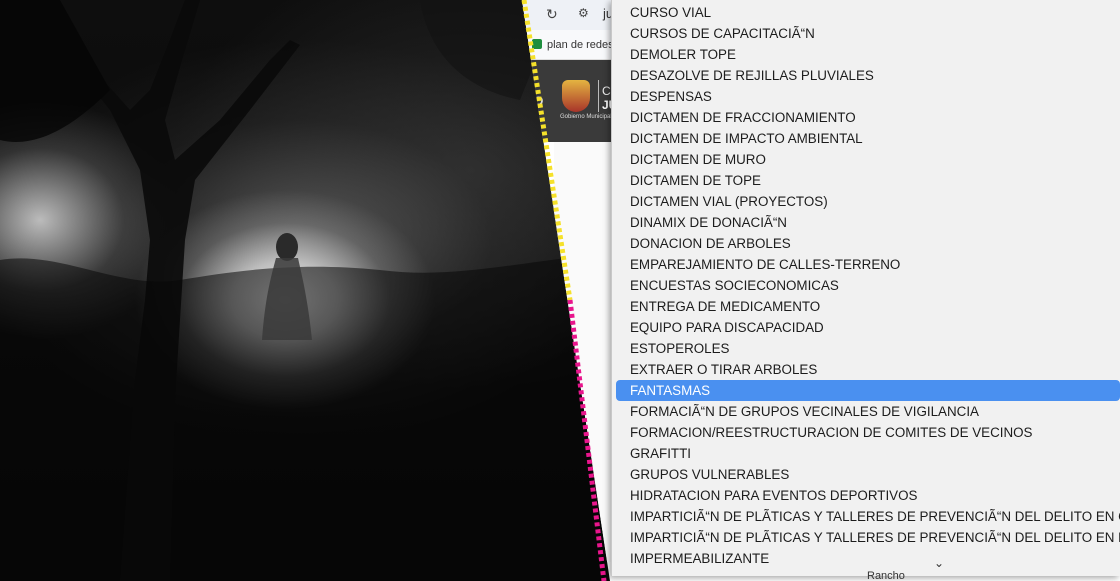 This screenshot has width=1120, height=581. What do you see at coordinates (868, 180) in the screenshot?
I see `dropdown-option: DICTAMEN DE TOPE` at bounding box center [868, 180].